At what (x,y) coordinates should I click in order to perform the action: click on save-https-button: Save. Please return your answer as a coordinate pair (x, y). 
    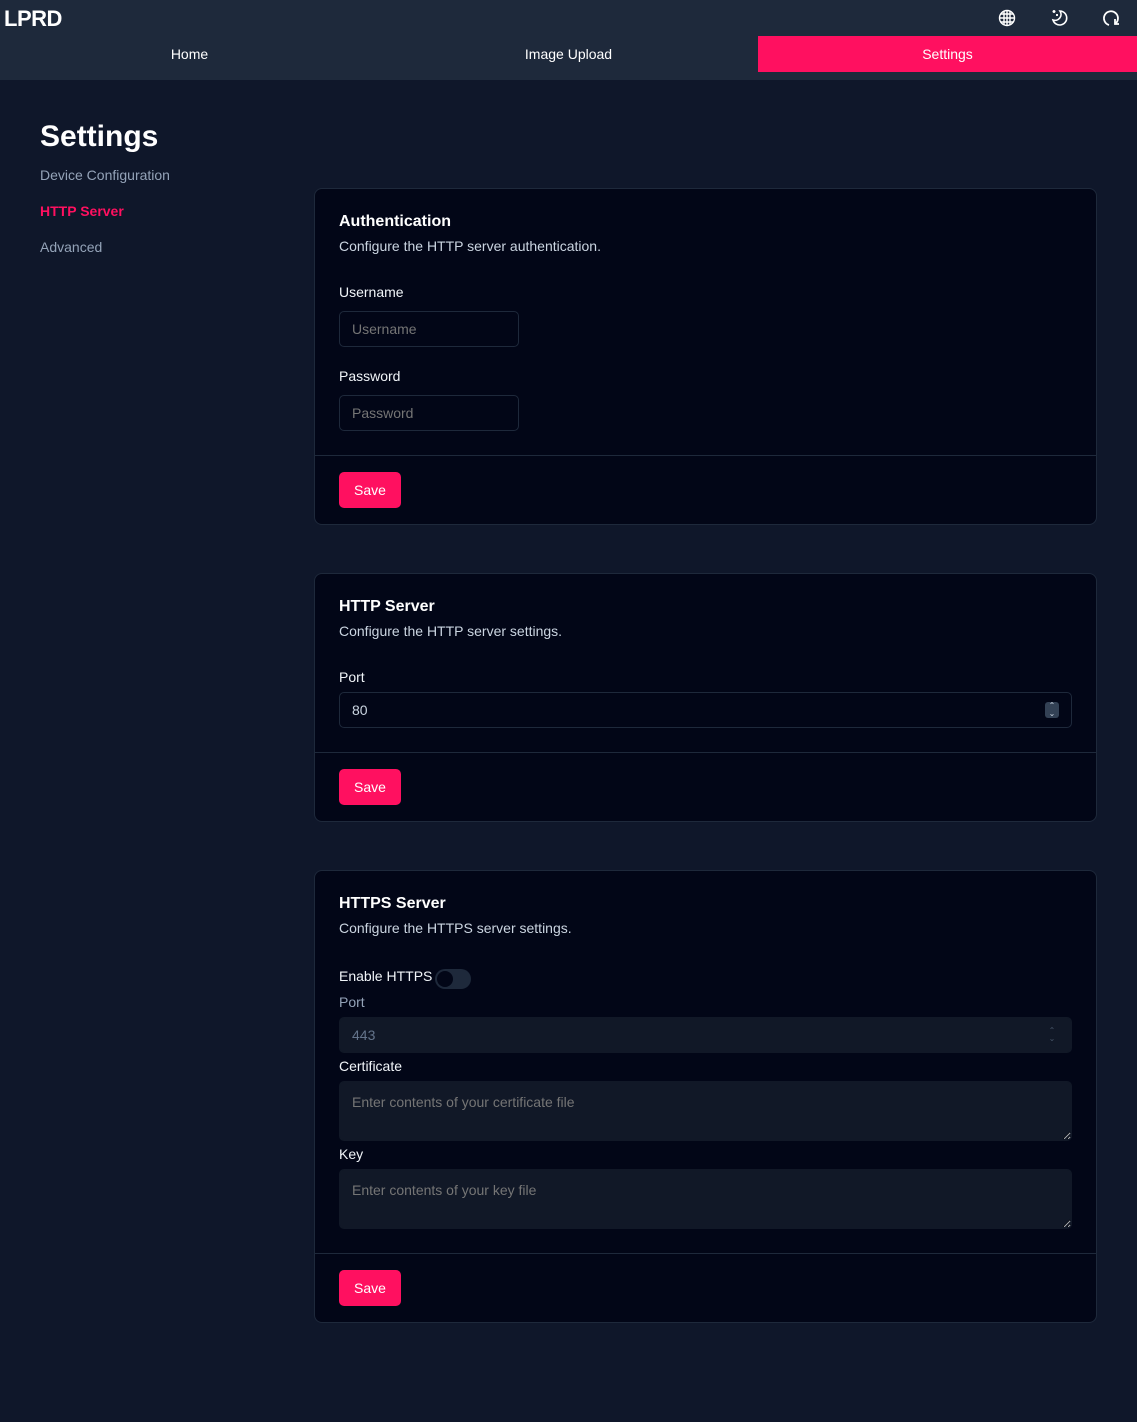
    Looking at the image, I should click on (370, 1288).